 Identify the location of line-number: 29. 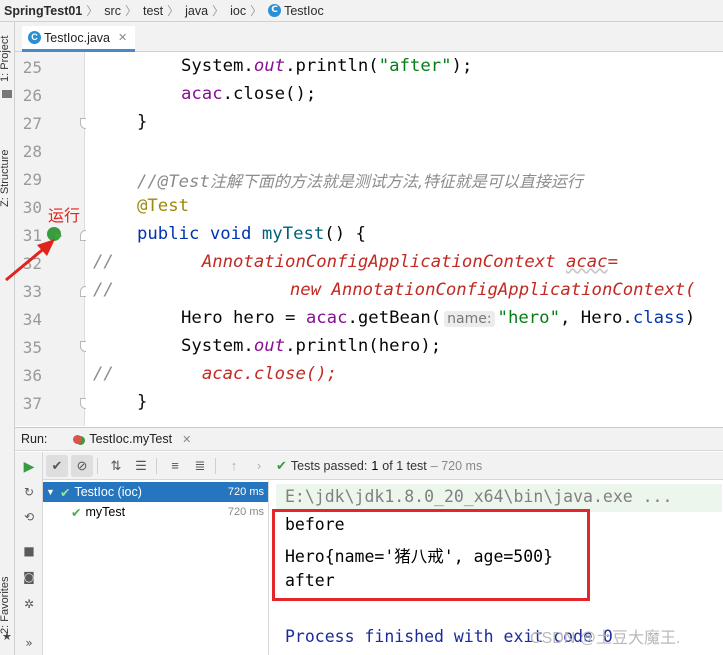
(32, 179).